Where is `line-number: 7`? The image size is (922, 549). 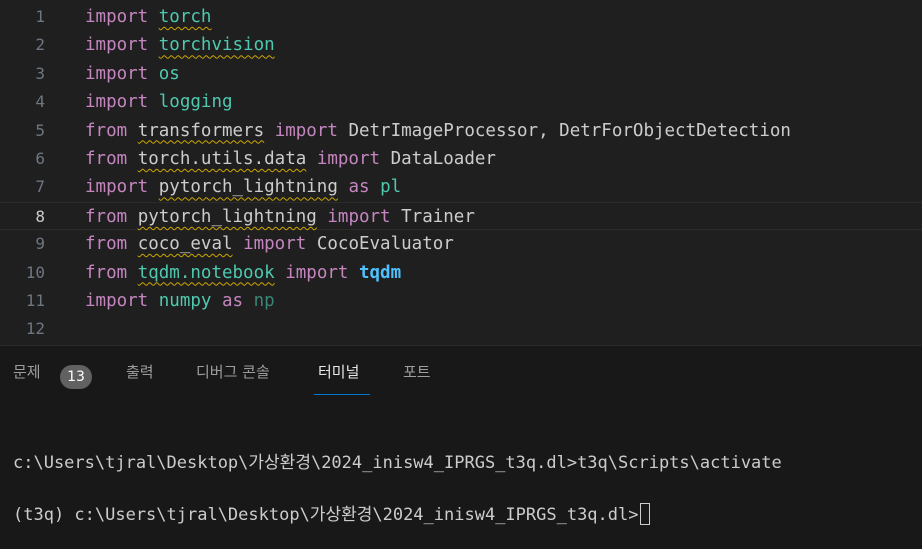 line-number: 7 is located at coordinates (40, 187).